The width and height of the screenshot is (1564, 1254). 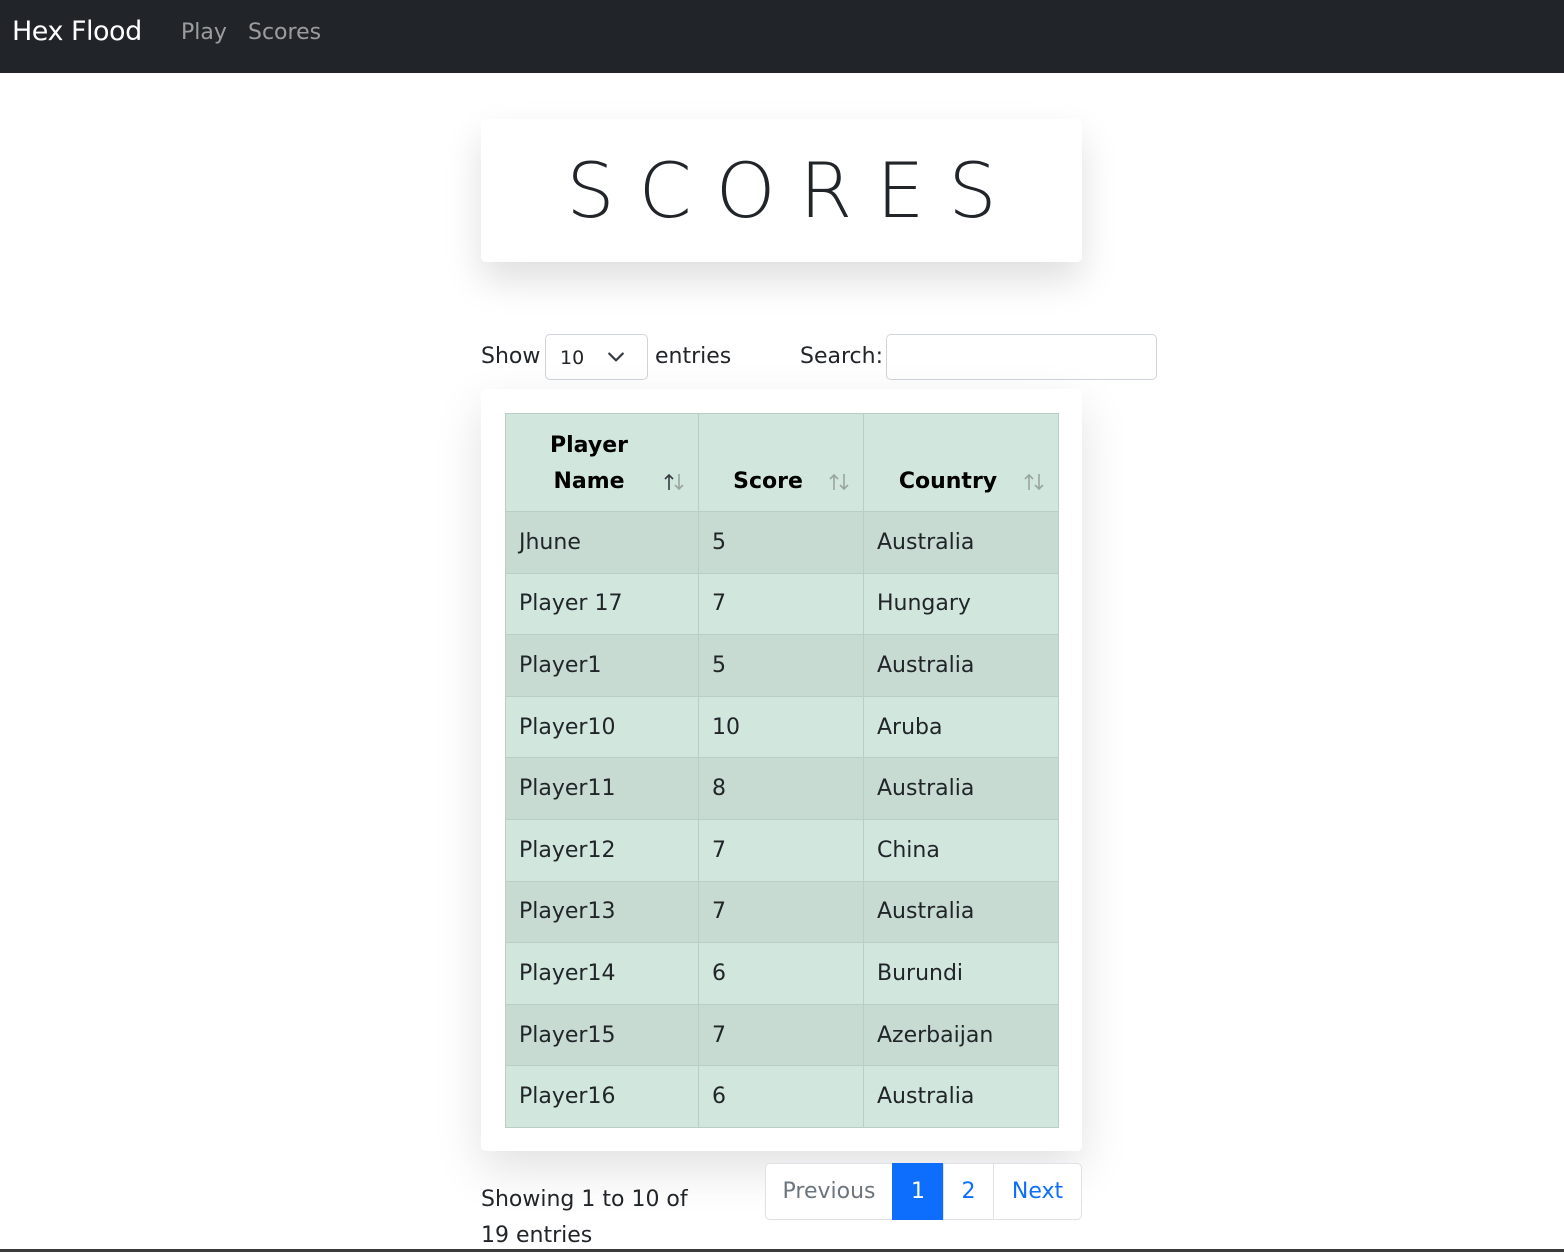 I want to click on pagination-page-2: 2, so click(x=968, y=1191).